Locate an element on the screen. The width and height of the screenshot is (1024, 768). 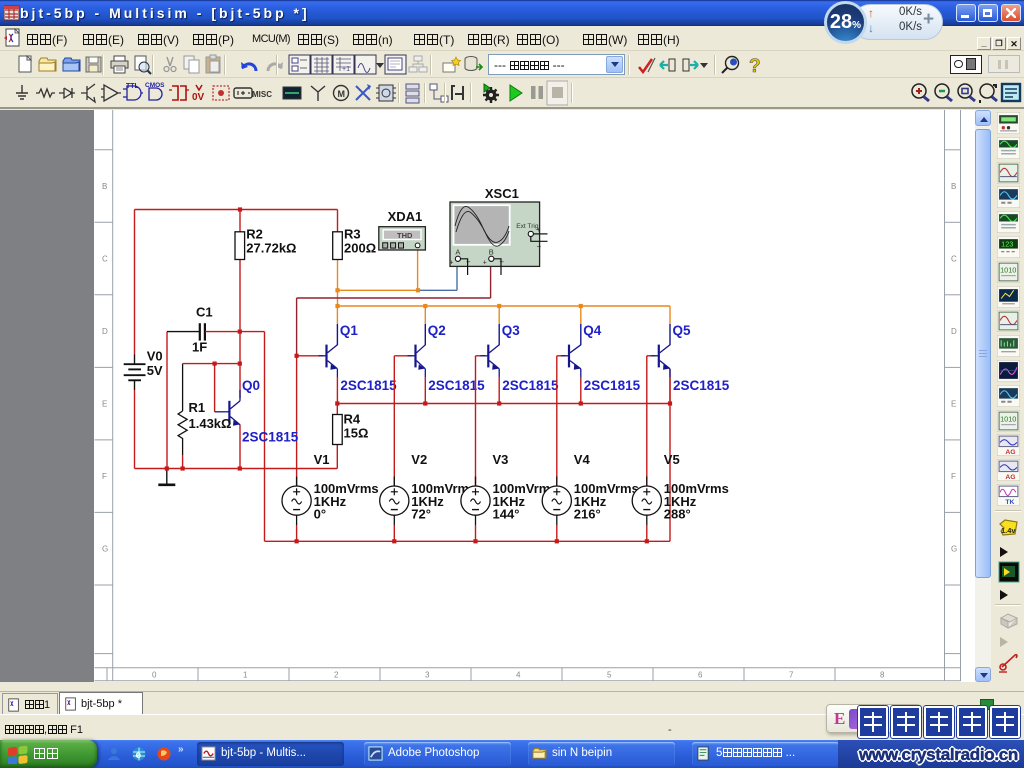
svg-text: 6 is located at coordinates (700, 675).